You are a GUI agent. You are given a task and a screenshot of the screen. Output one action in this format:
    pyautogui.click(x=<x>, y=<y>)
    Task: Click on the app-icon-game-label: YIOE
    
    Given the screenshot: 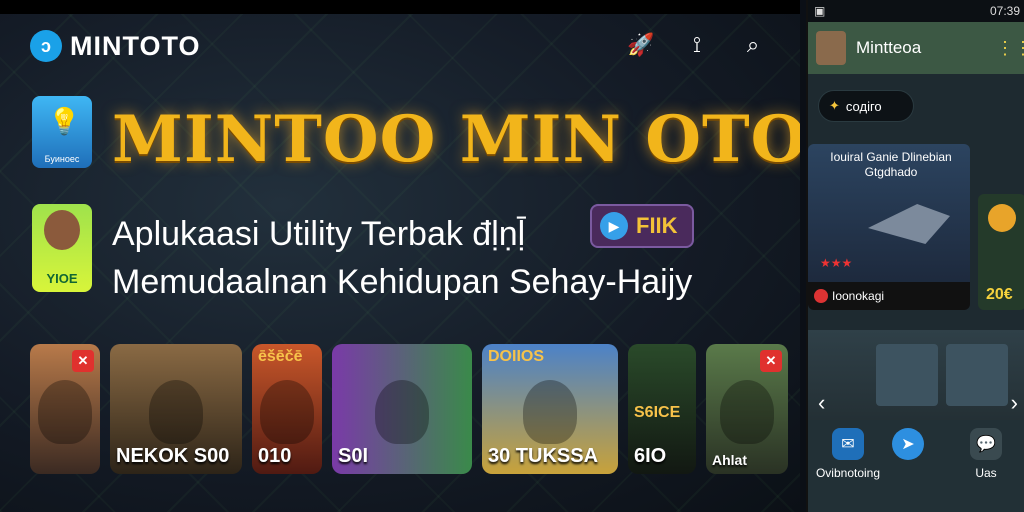 What is the action you would take?
    pyautogui.click(x=62, y=278)
    